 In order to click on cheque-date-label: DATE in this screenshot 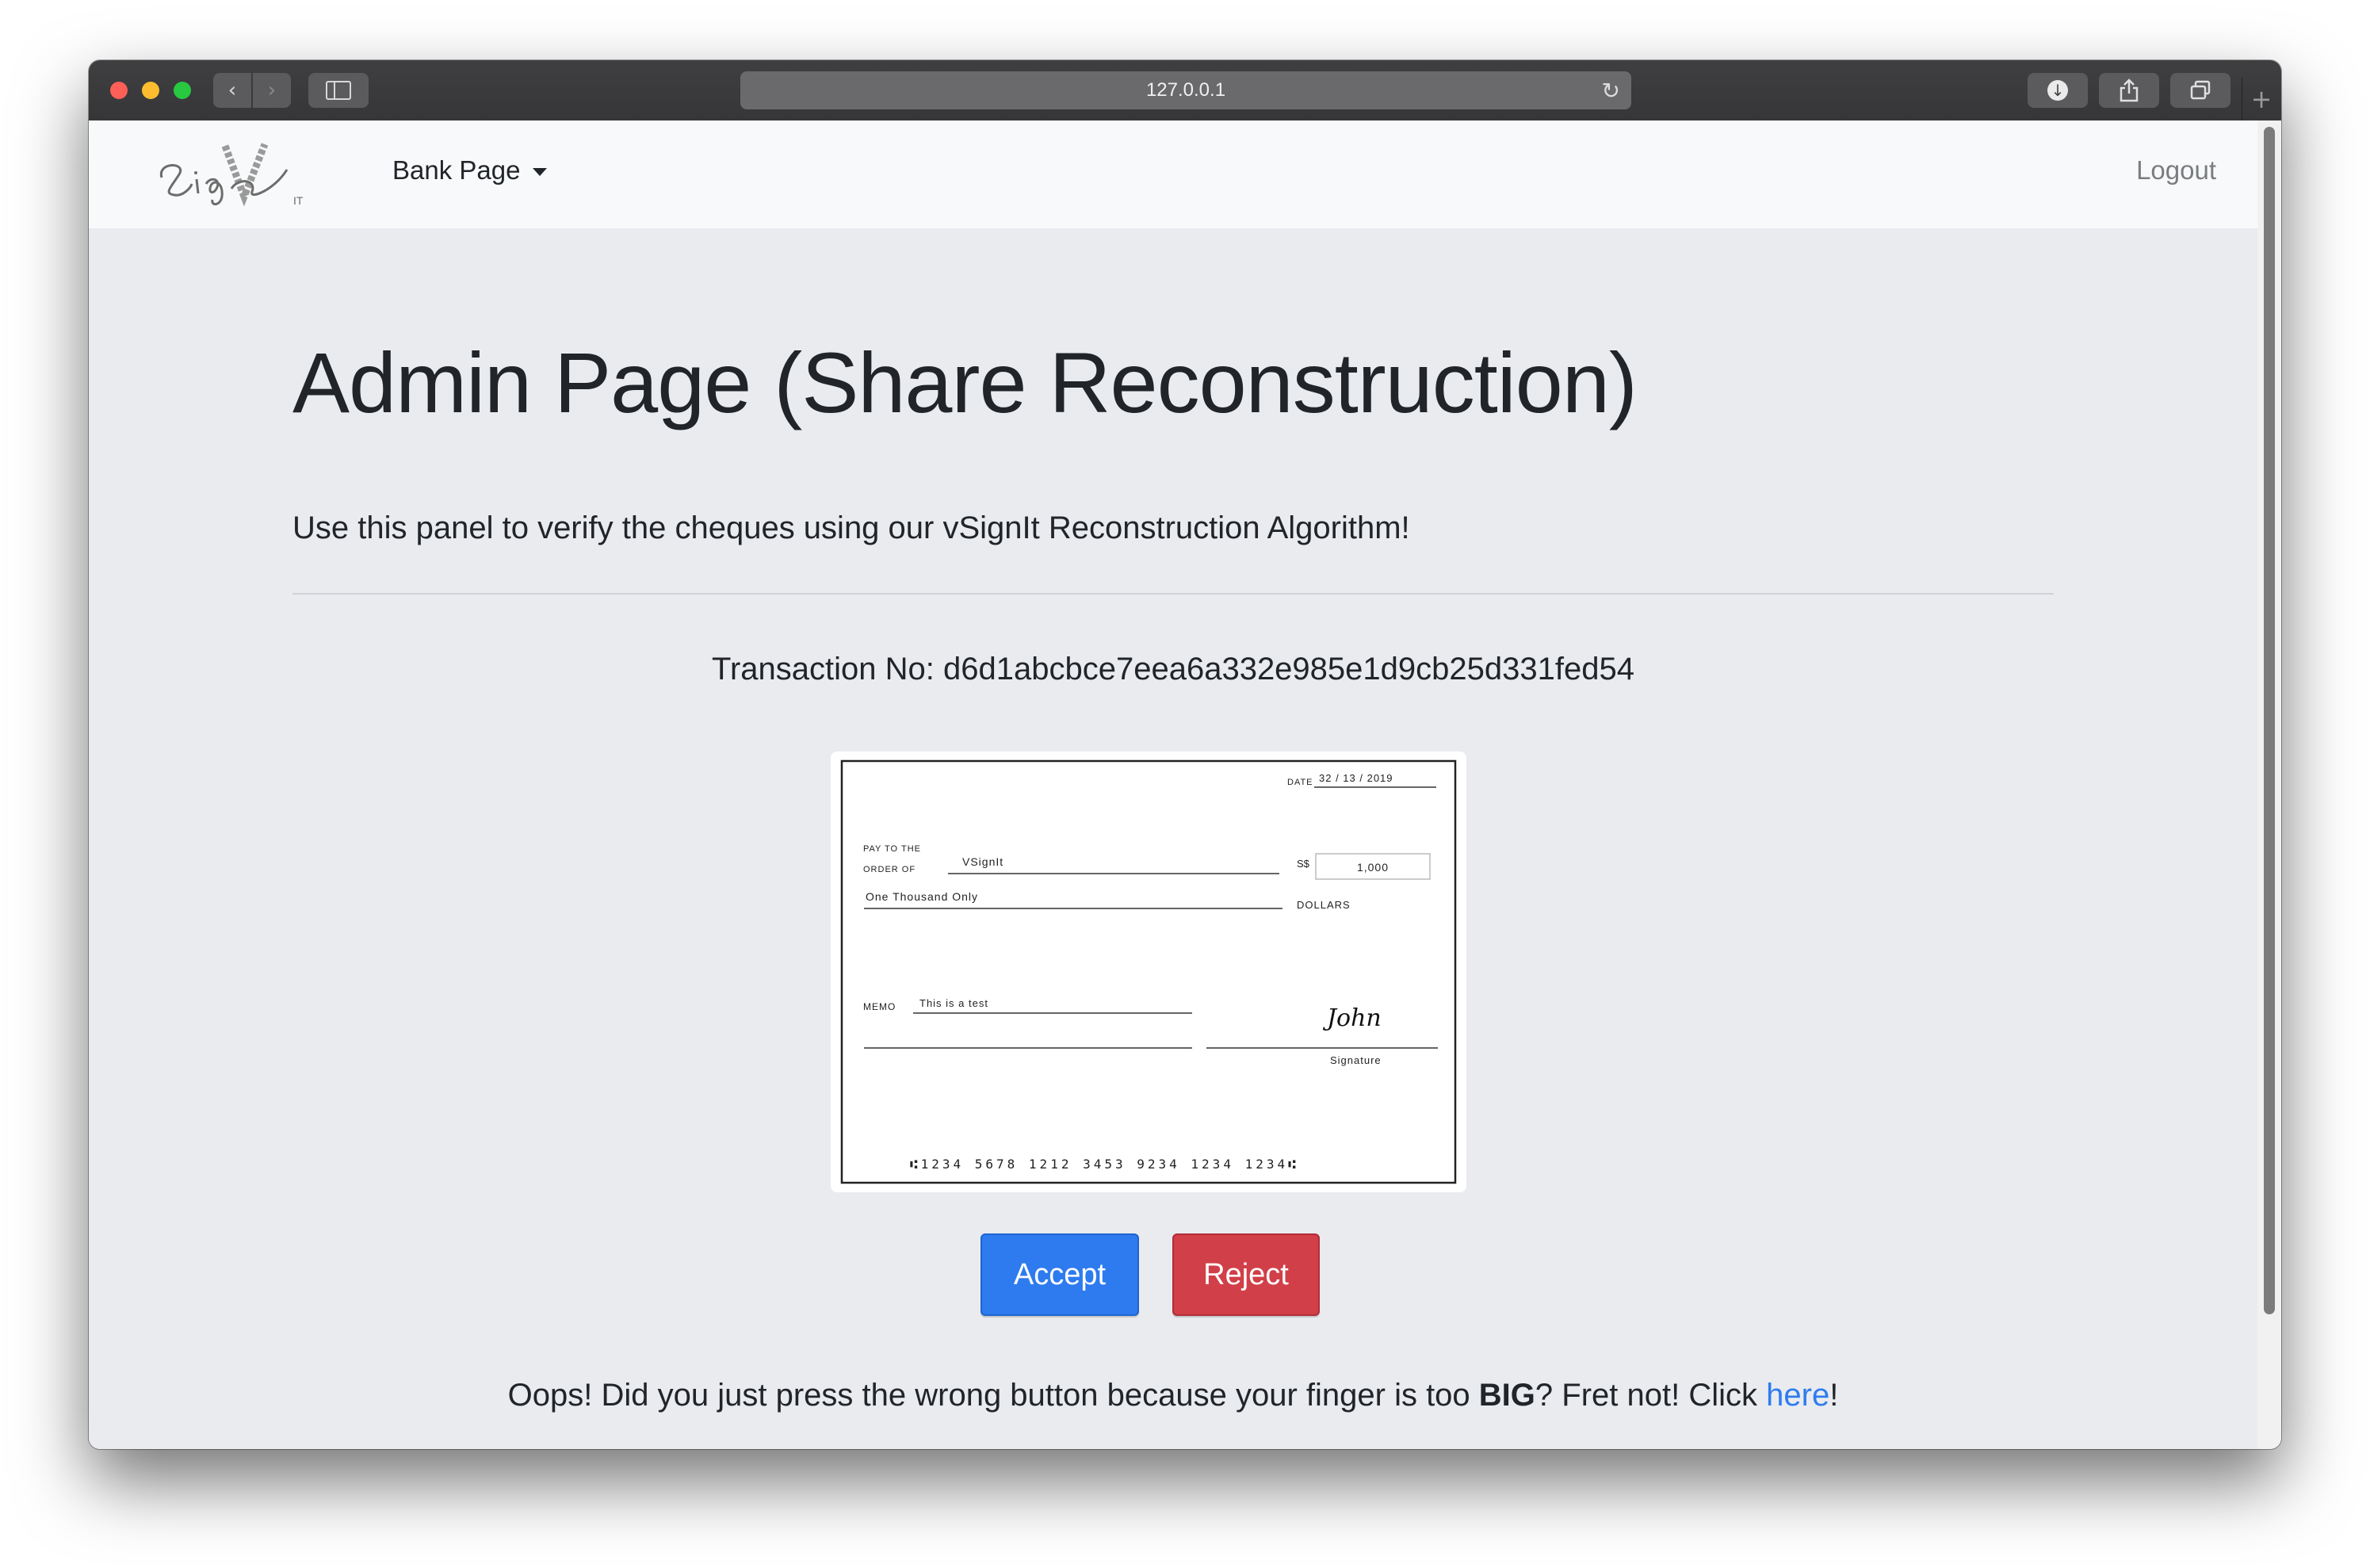, I will do `click(1300, 782)`.